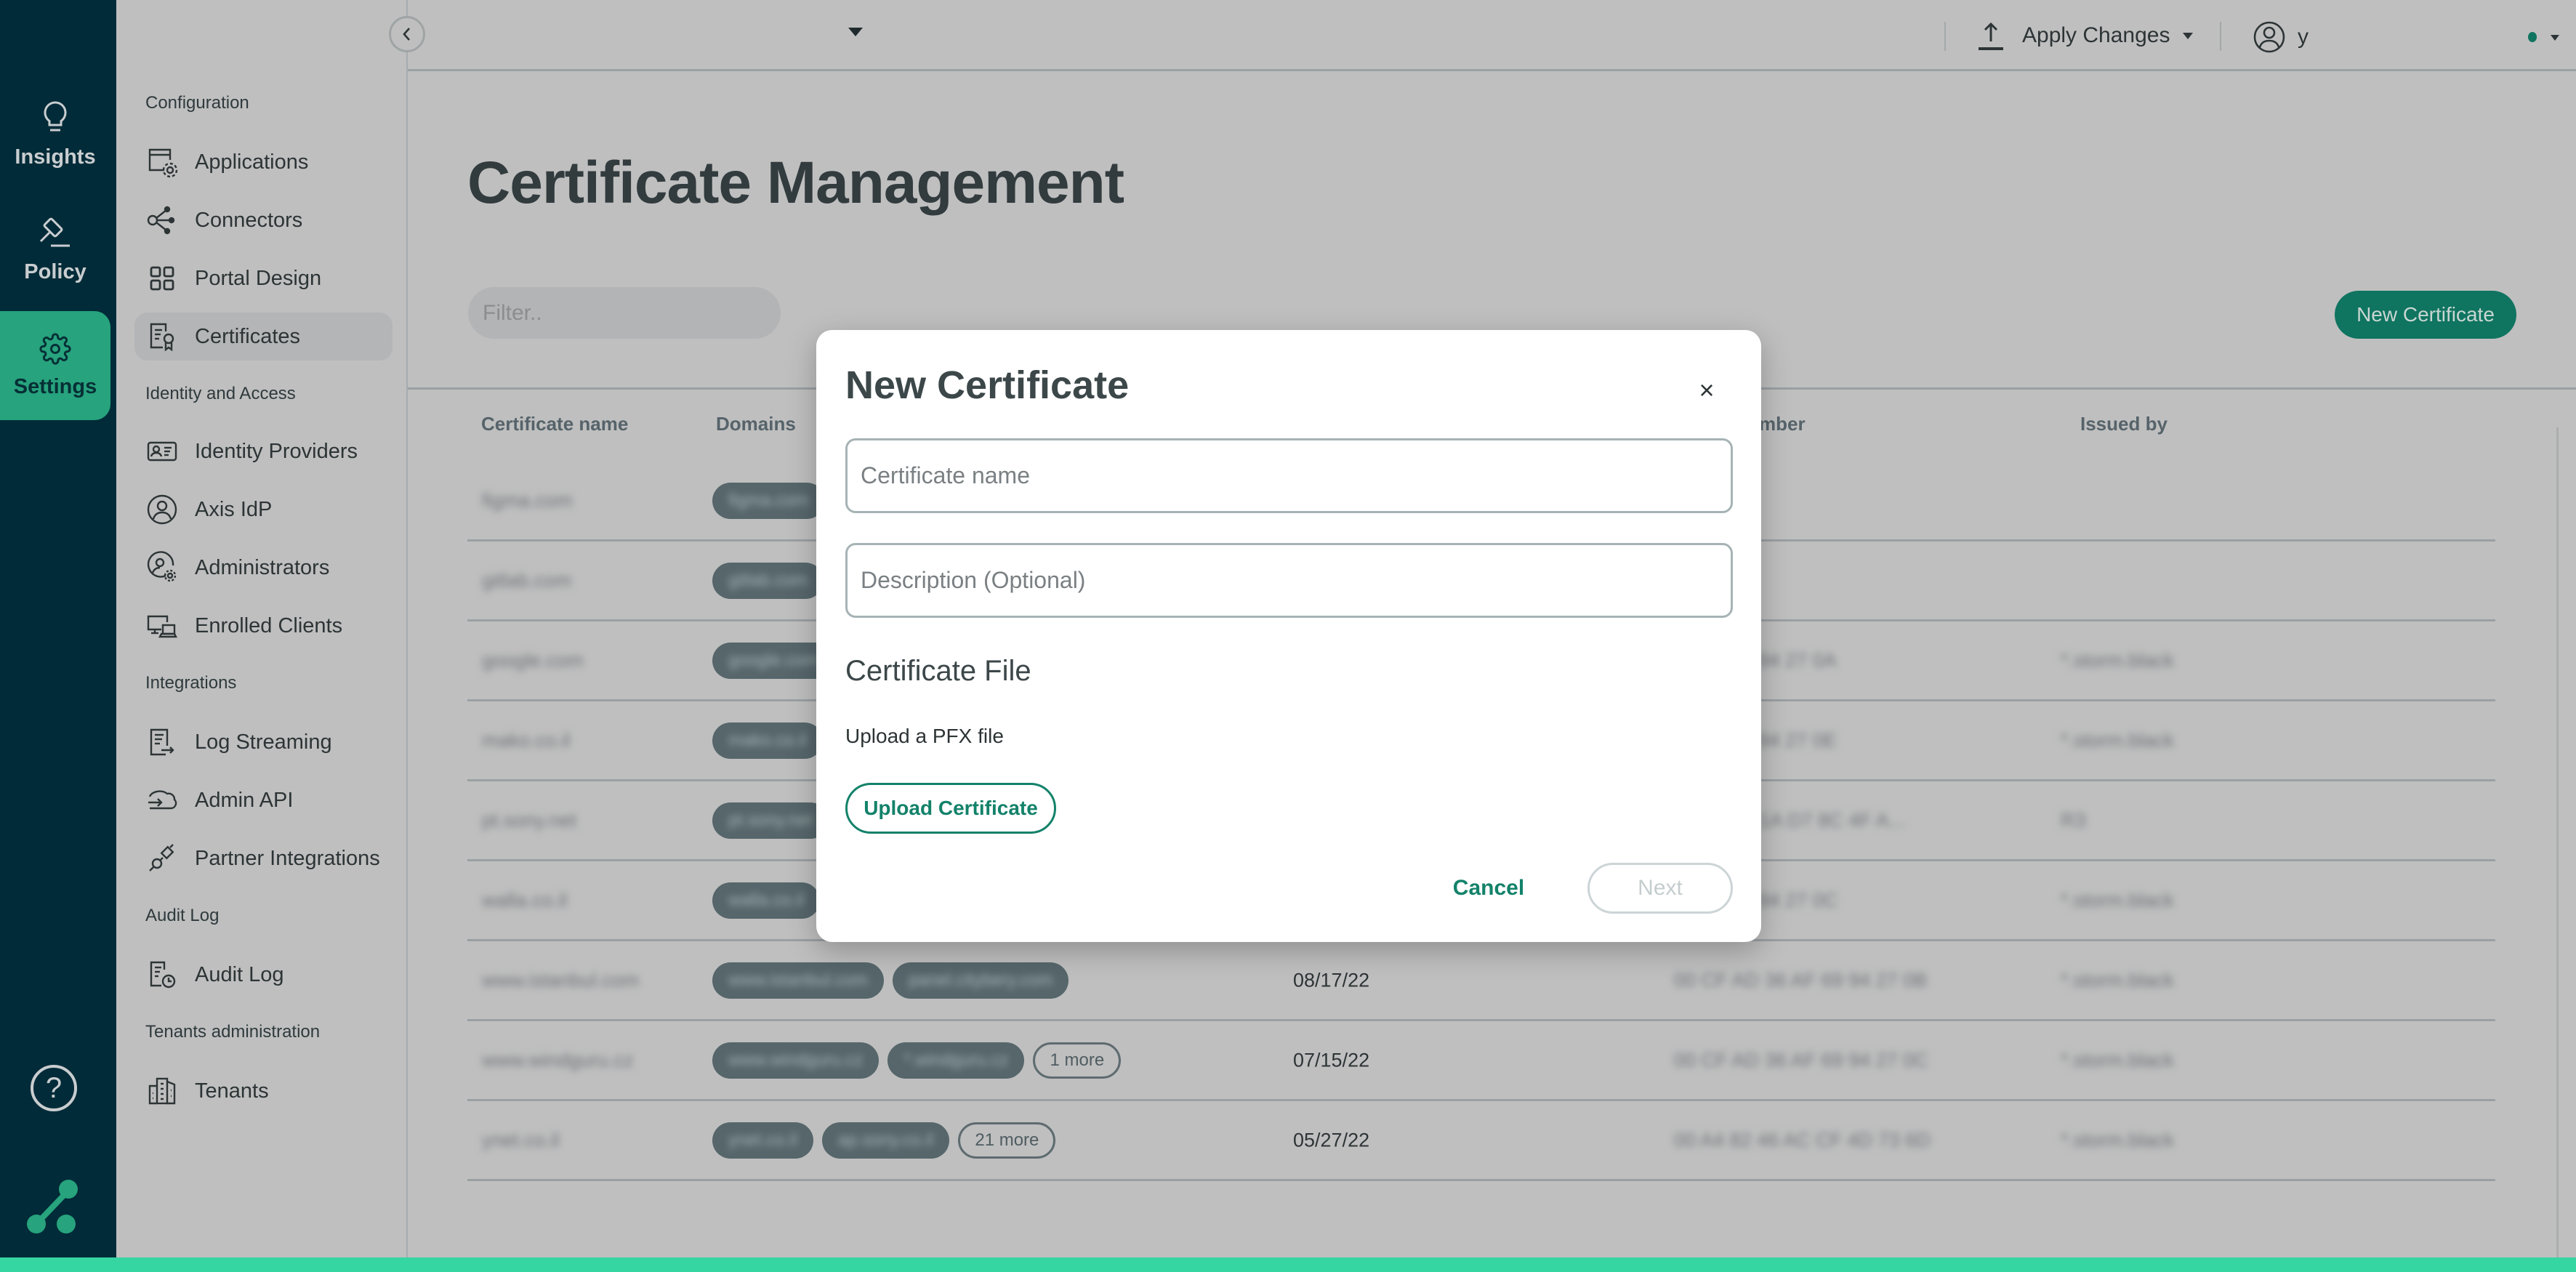 The image size is (2576, 1272). I want to click on upload-certificate-button: Upload Certificate, so click(950, 808).